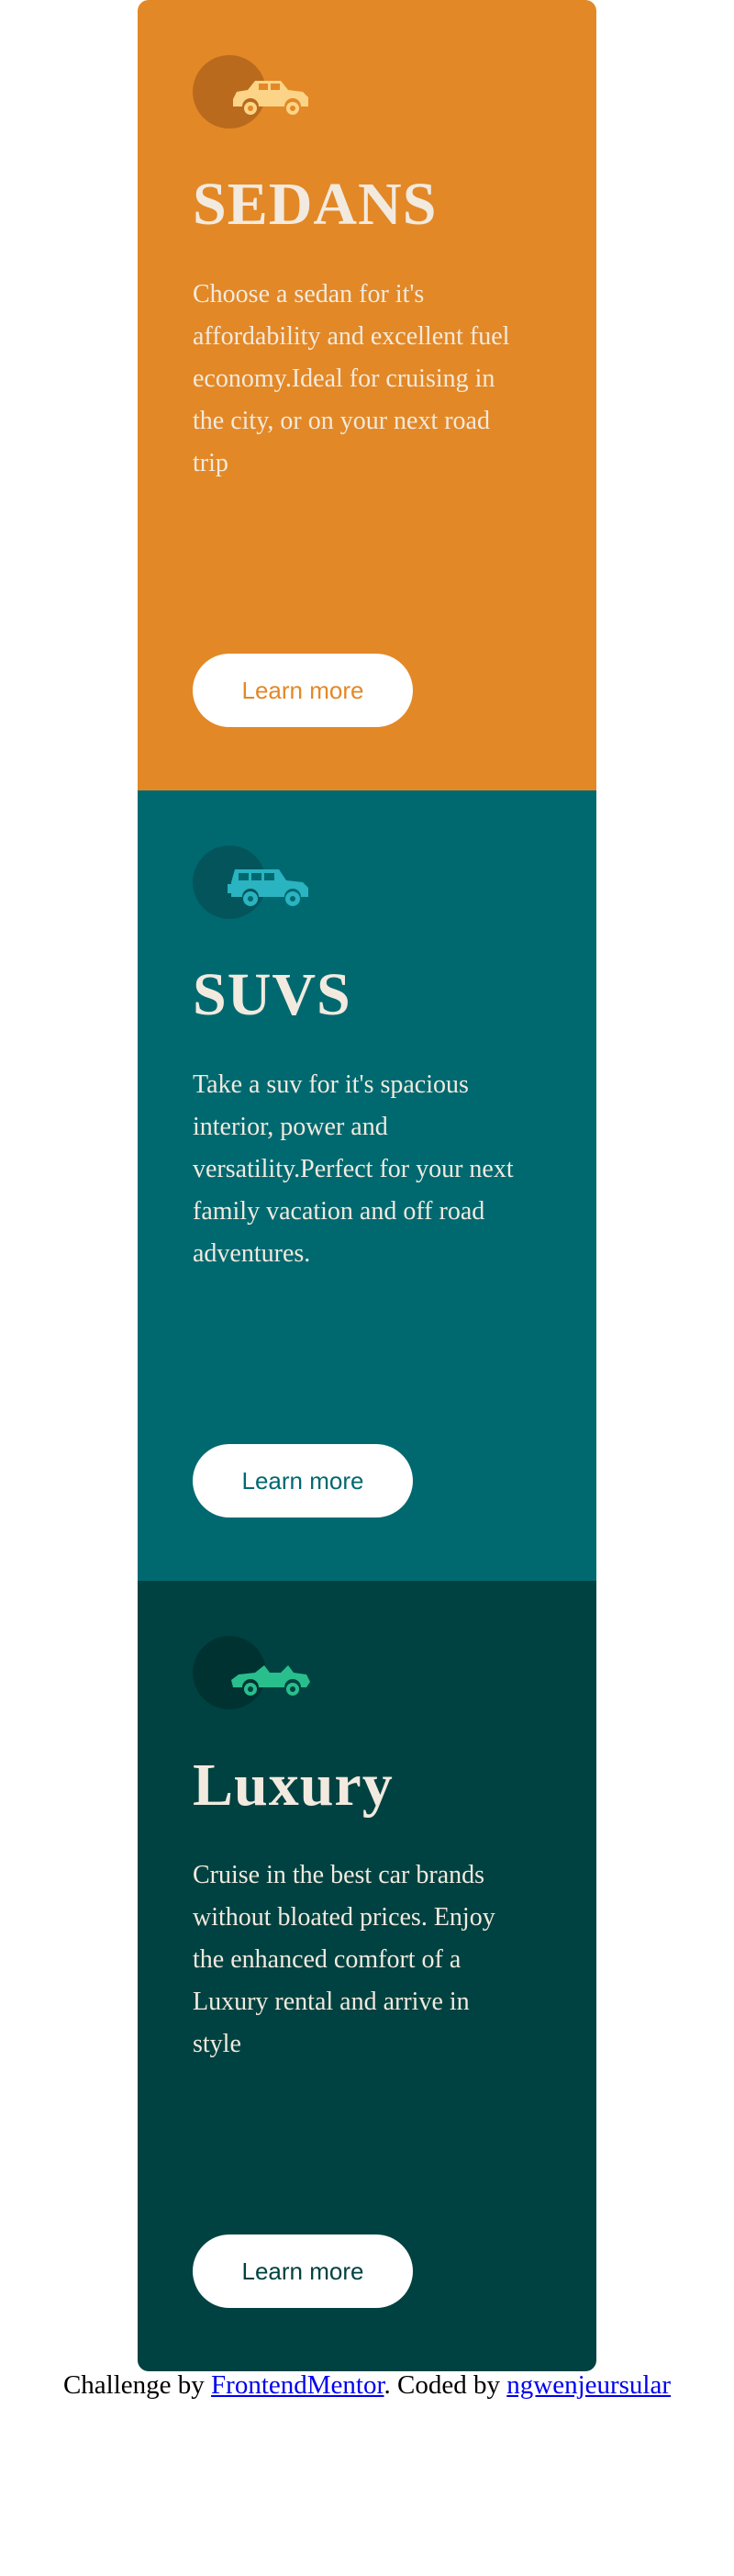  What do you see at coordinates (272, 994) in the screenshot?
I see `card-title: SUVS` at bounding box center [272, 994].